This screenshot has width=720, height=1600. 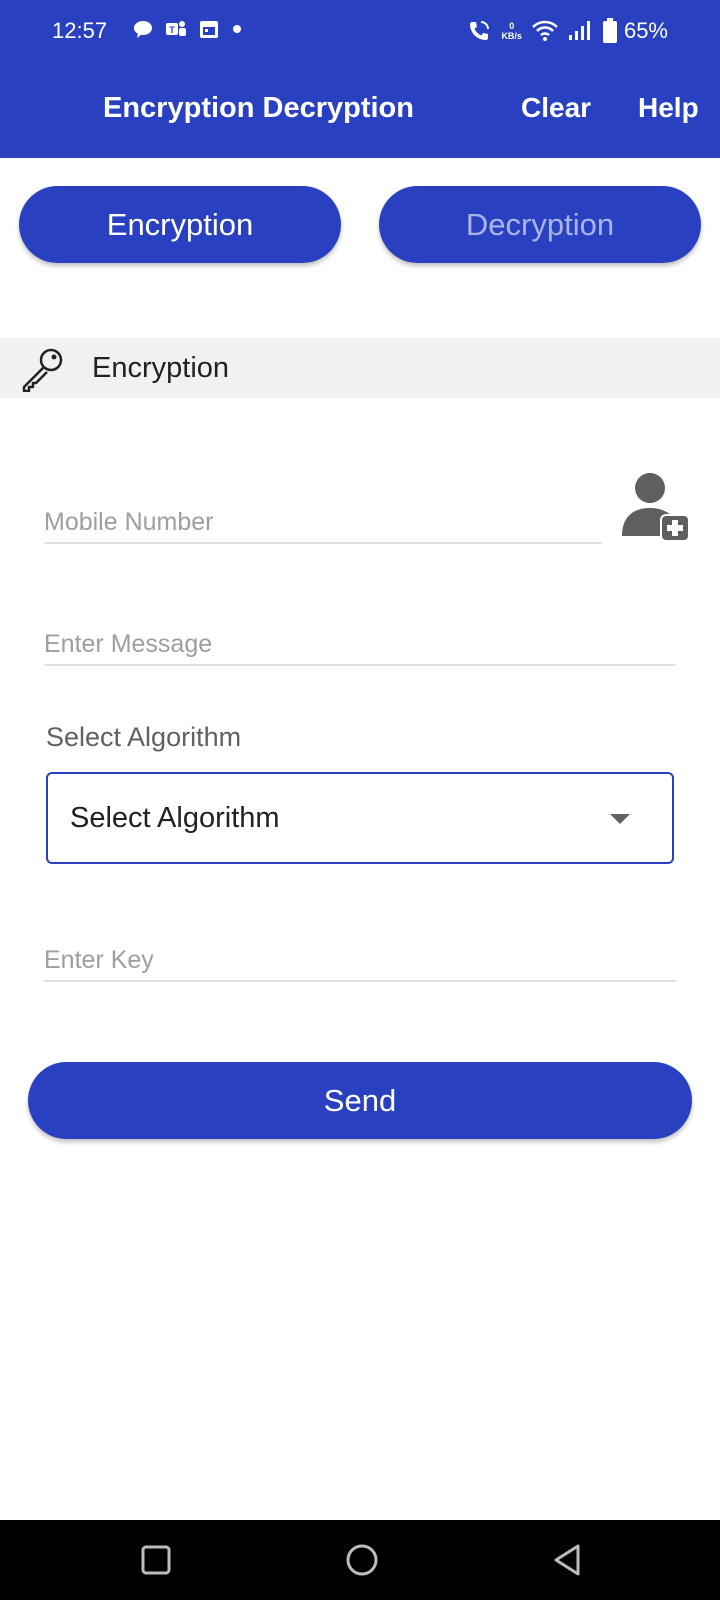 I want to click on clear-button: Clear, so click(x=556, y=108).